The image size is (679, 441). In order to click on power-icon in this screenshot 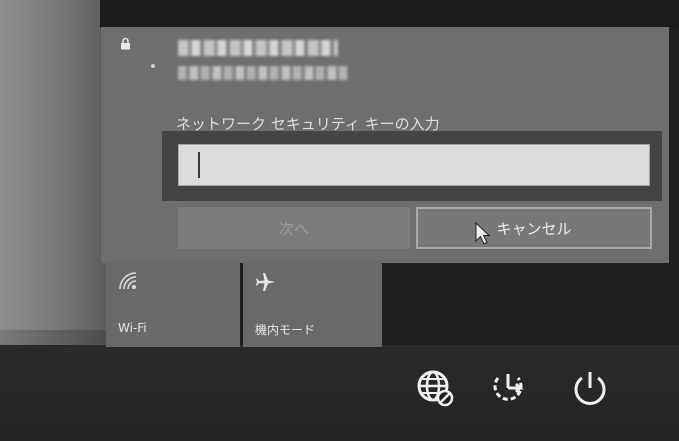, I will do `click(590, 388)`.